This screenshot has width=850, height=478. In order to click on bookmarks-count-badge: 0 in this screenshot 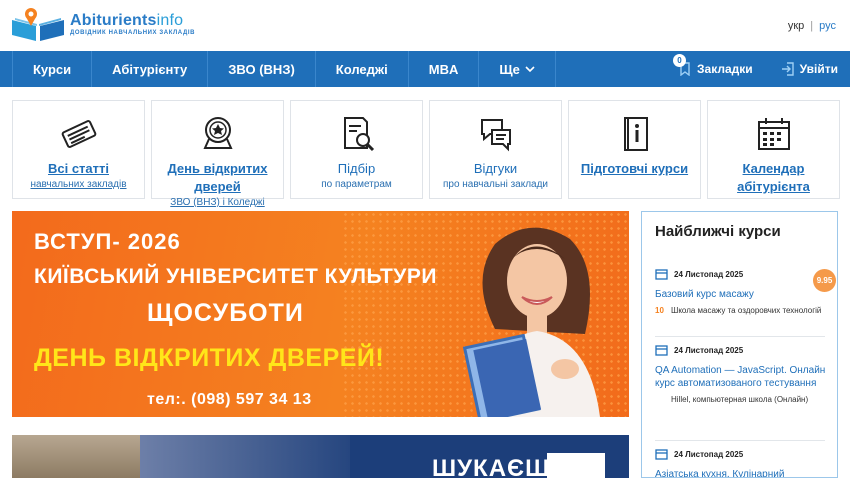, I will do `click(679, 60)`.